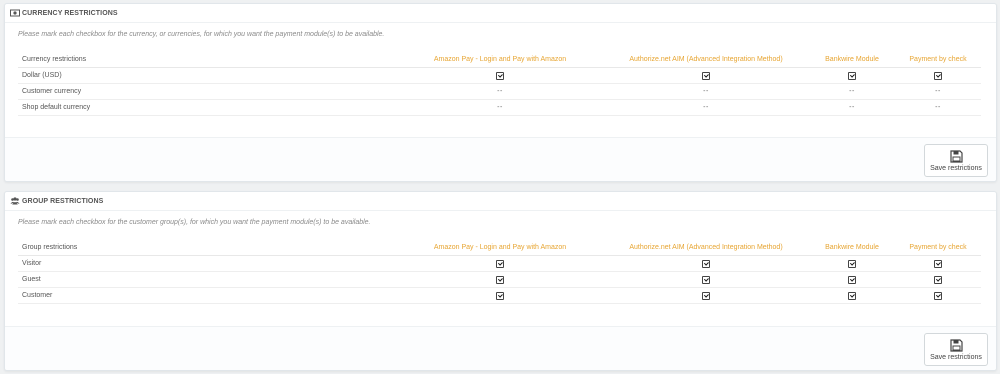 Image resolution: width=1000 pixels, height=374 pixels. I want to click on row-label: Shop default currency, so click(207, 107).